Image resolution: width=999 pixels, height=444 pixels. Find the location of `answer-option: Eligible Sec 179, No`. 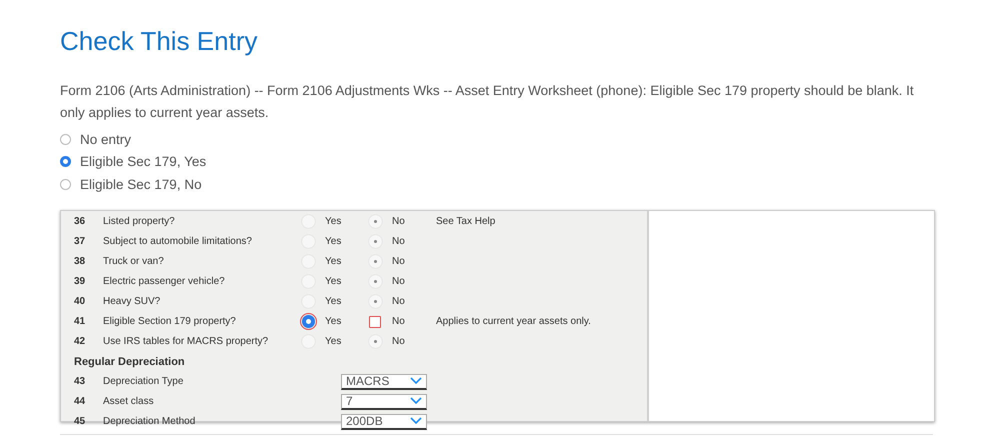

answer-option: Eligible Sec 179, No is located at coordinates (499, 184).